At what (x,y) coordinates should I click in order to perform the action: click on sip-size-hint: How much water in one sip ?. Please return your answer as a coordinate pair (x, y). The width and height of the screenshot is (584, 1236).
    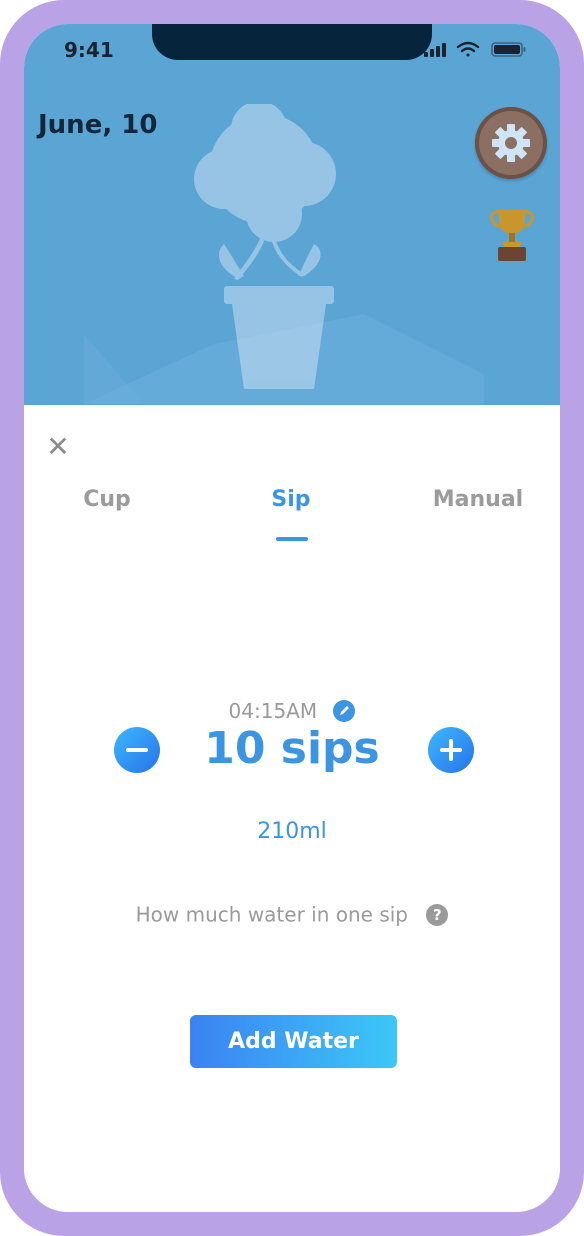
    Looking at the image, I should click on (292, 914).